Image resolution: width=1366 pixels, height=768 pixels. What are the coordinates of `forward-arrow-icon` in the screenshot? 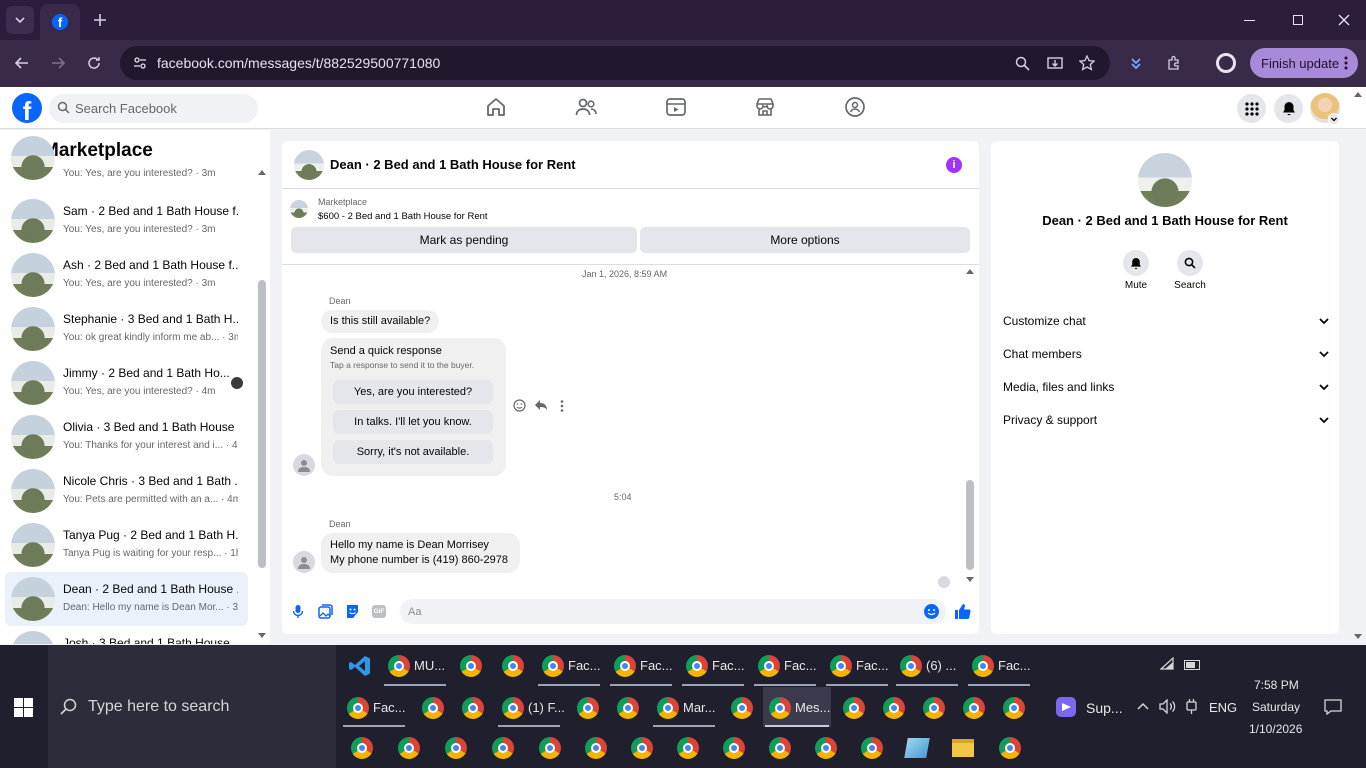 It's located at (58, 63).